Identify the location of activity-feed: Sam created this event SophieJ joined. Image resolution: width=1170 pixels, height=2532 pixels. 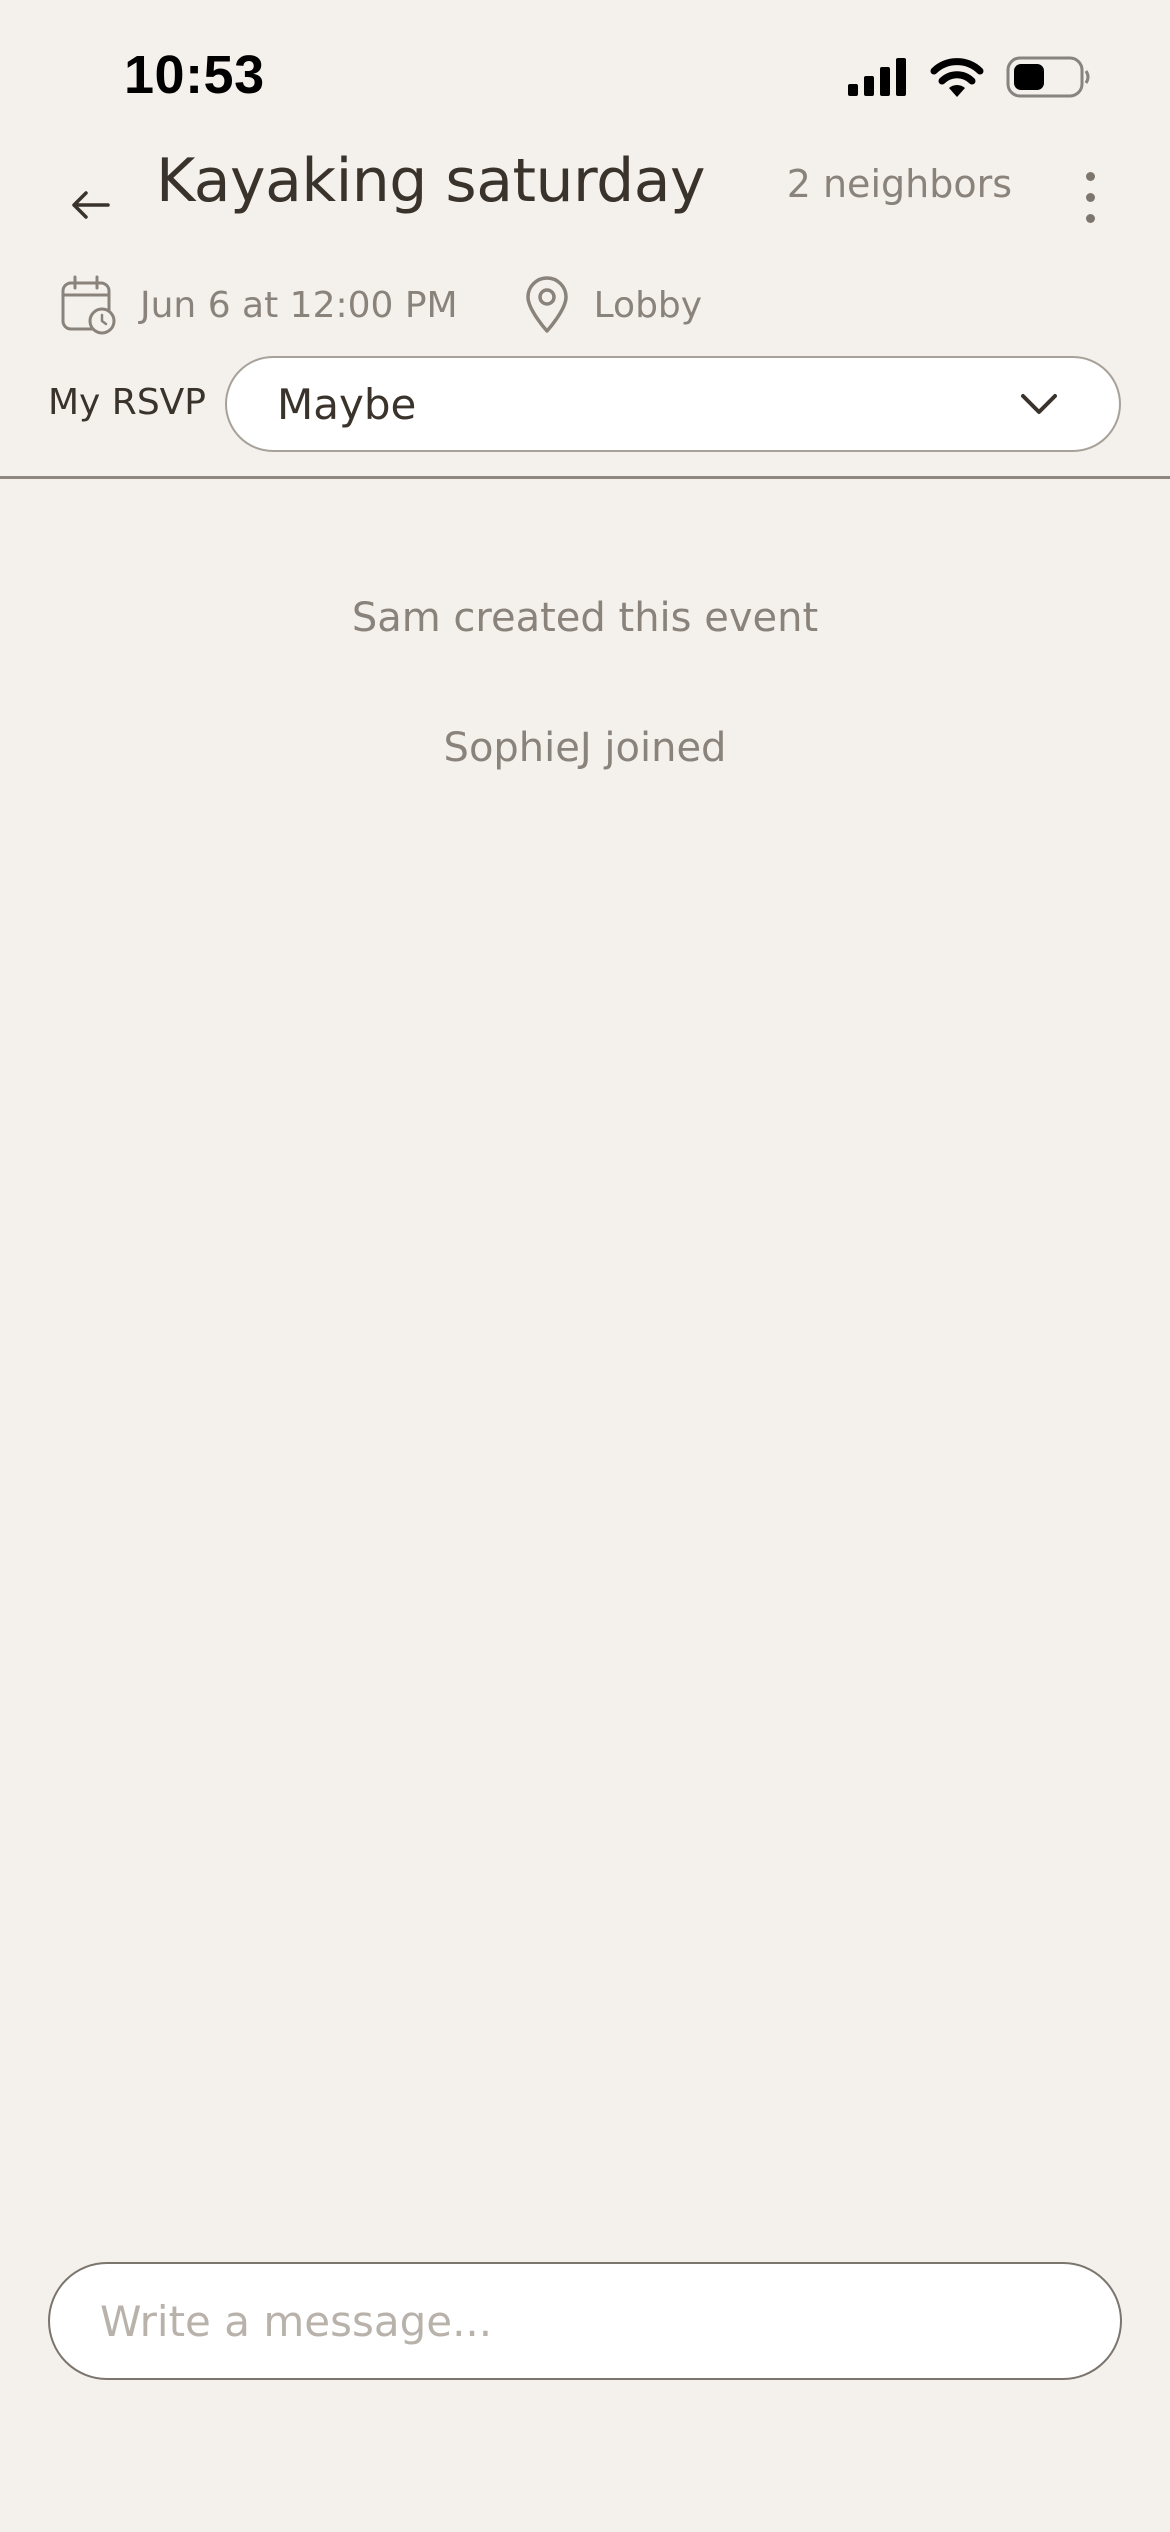
(585, 710).